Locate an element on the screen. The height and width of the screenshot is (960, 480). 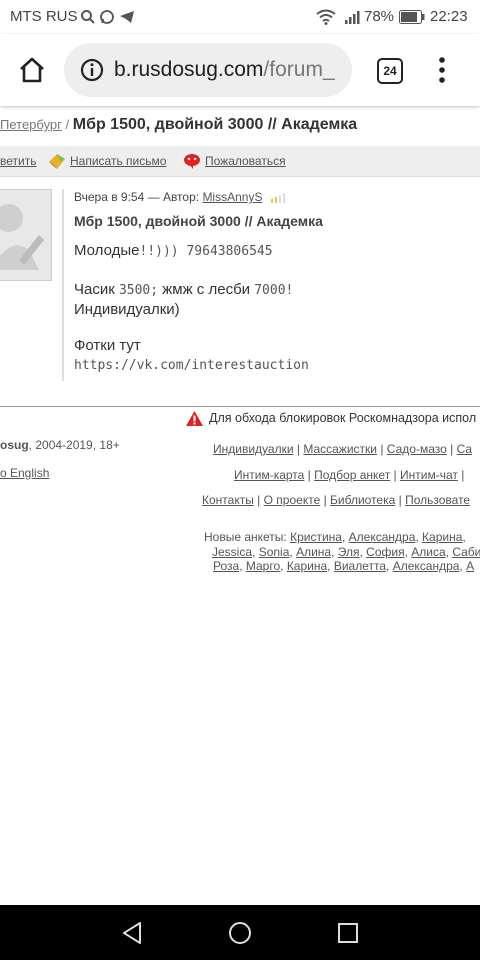
address-bar: b.rusdosug.com/forum_ is located at coordinates (208, 70).